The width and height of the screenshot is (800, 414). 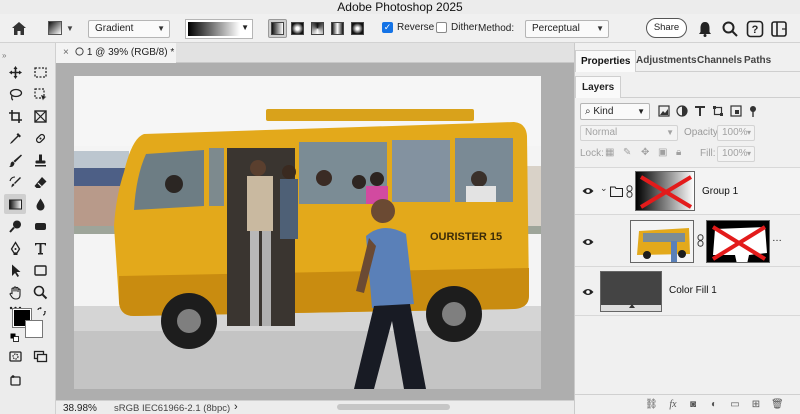 I want to click on spot-healing-tool-icon, so click(x=40, y=138).